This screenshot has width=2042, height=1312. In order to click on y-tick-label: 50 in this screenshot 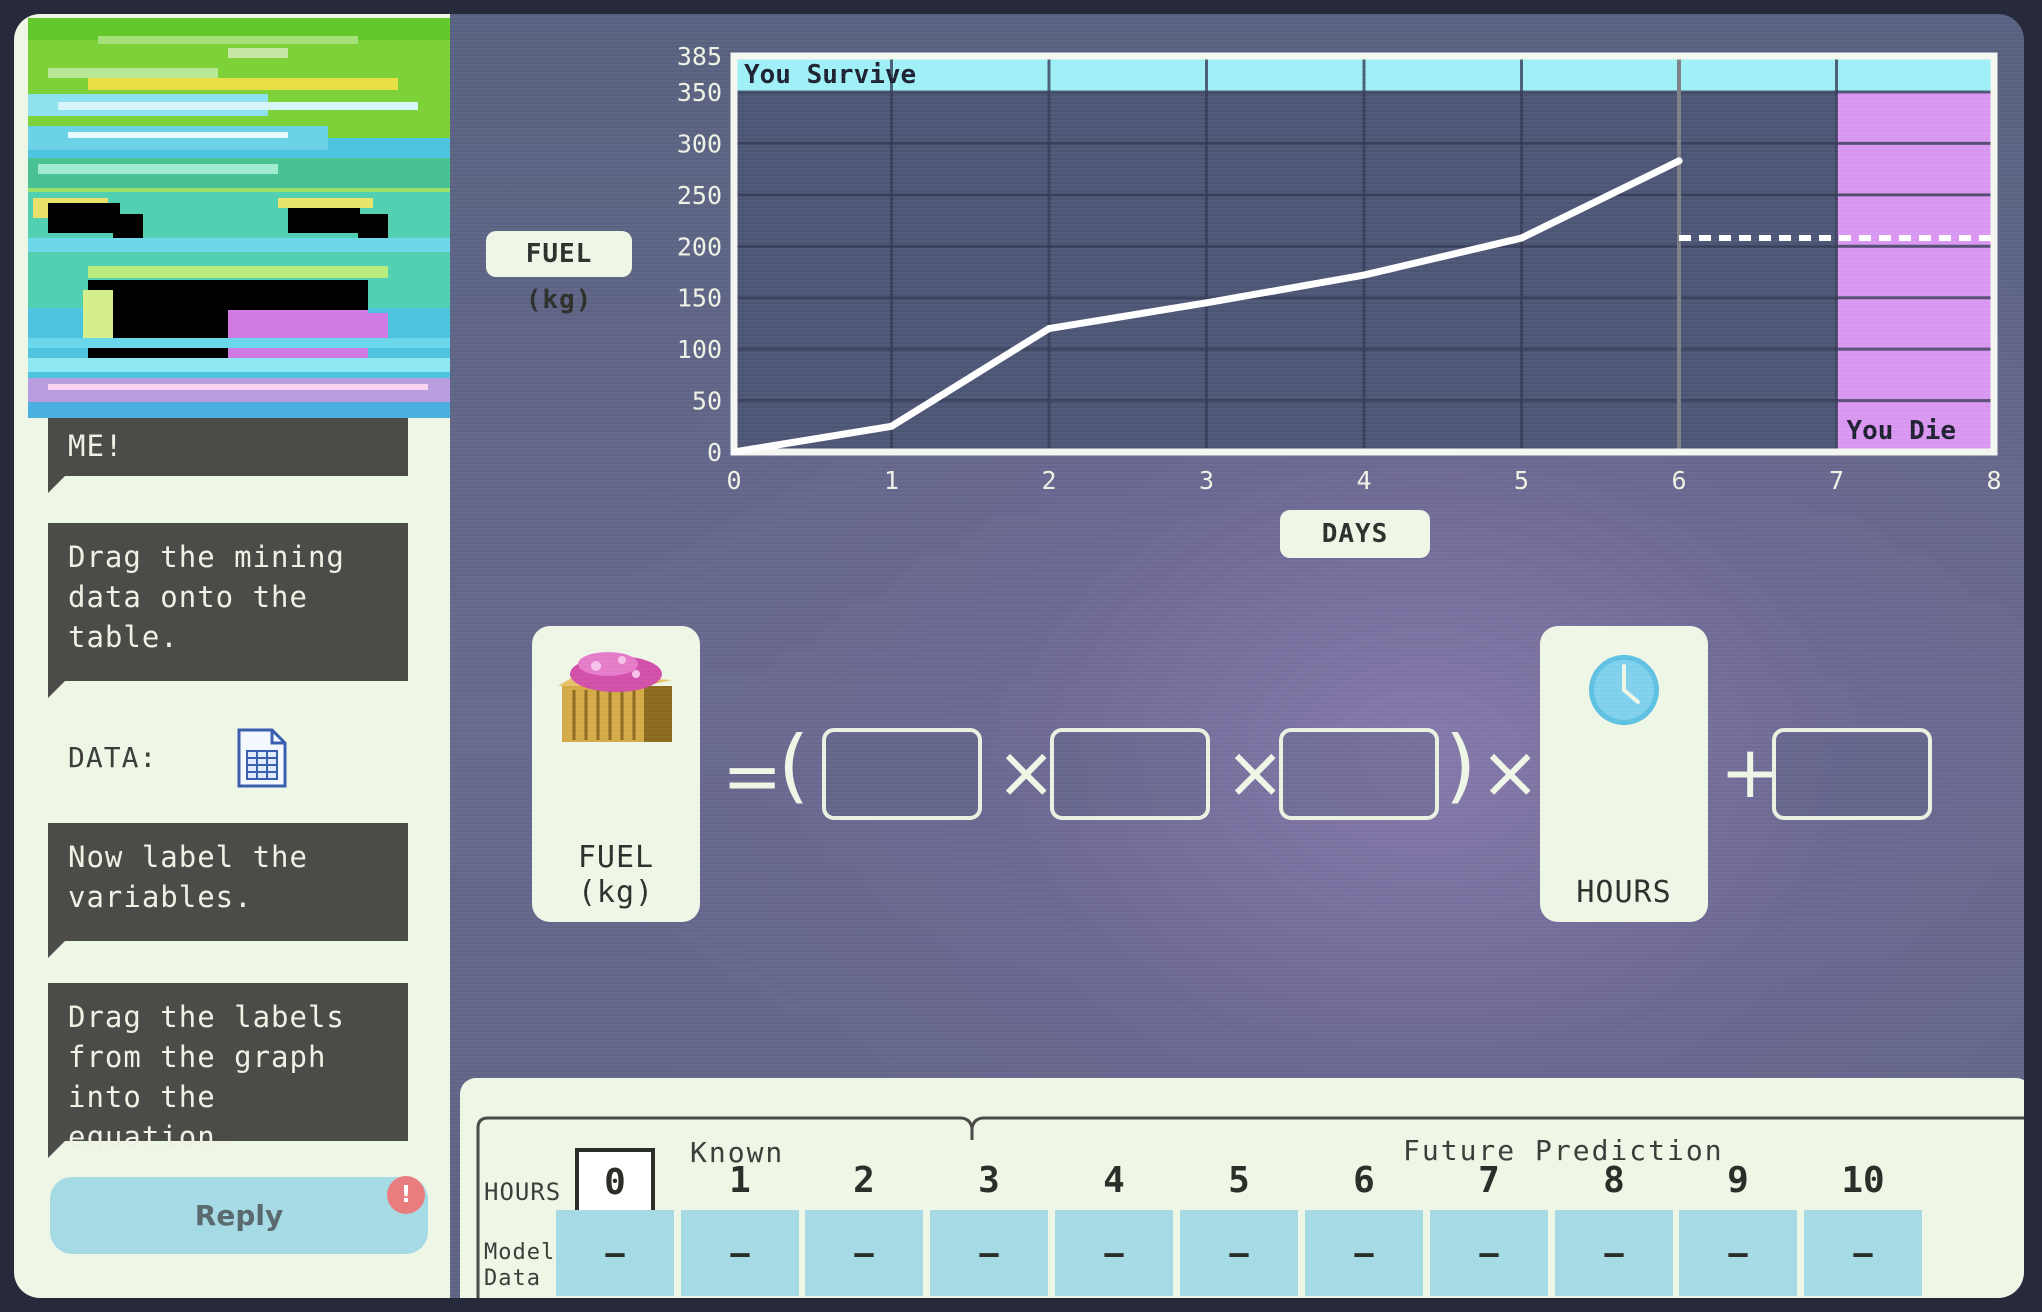, I will do `click(707, 401)`.